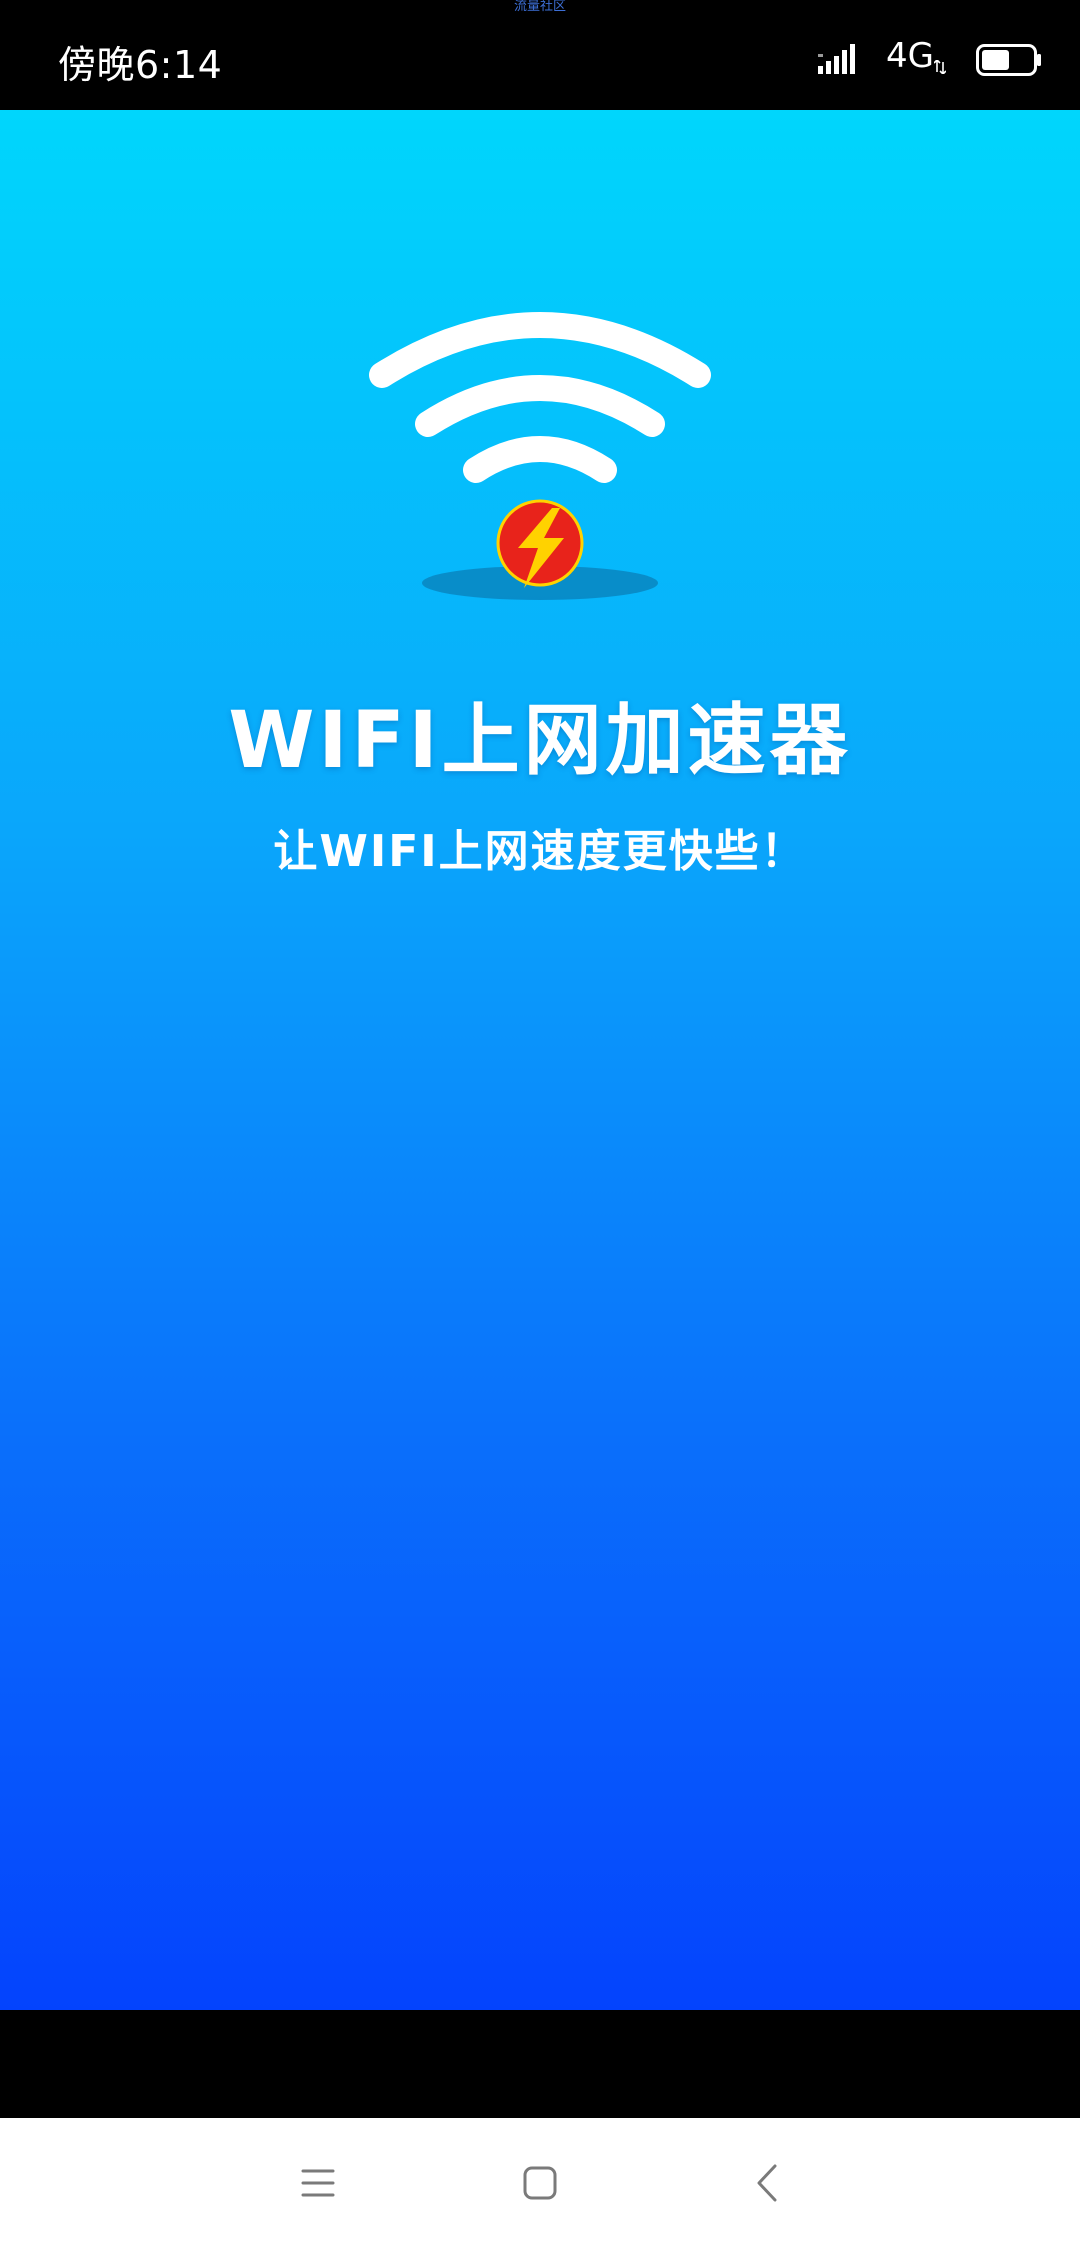 Image resolution: width=1080 pixels, height=2248 pixels. I want to click on status-time: 傍晚6:14, so click(140, 65).